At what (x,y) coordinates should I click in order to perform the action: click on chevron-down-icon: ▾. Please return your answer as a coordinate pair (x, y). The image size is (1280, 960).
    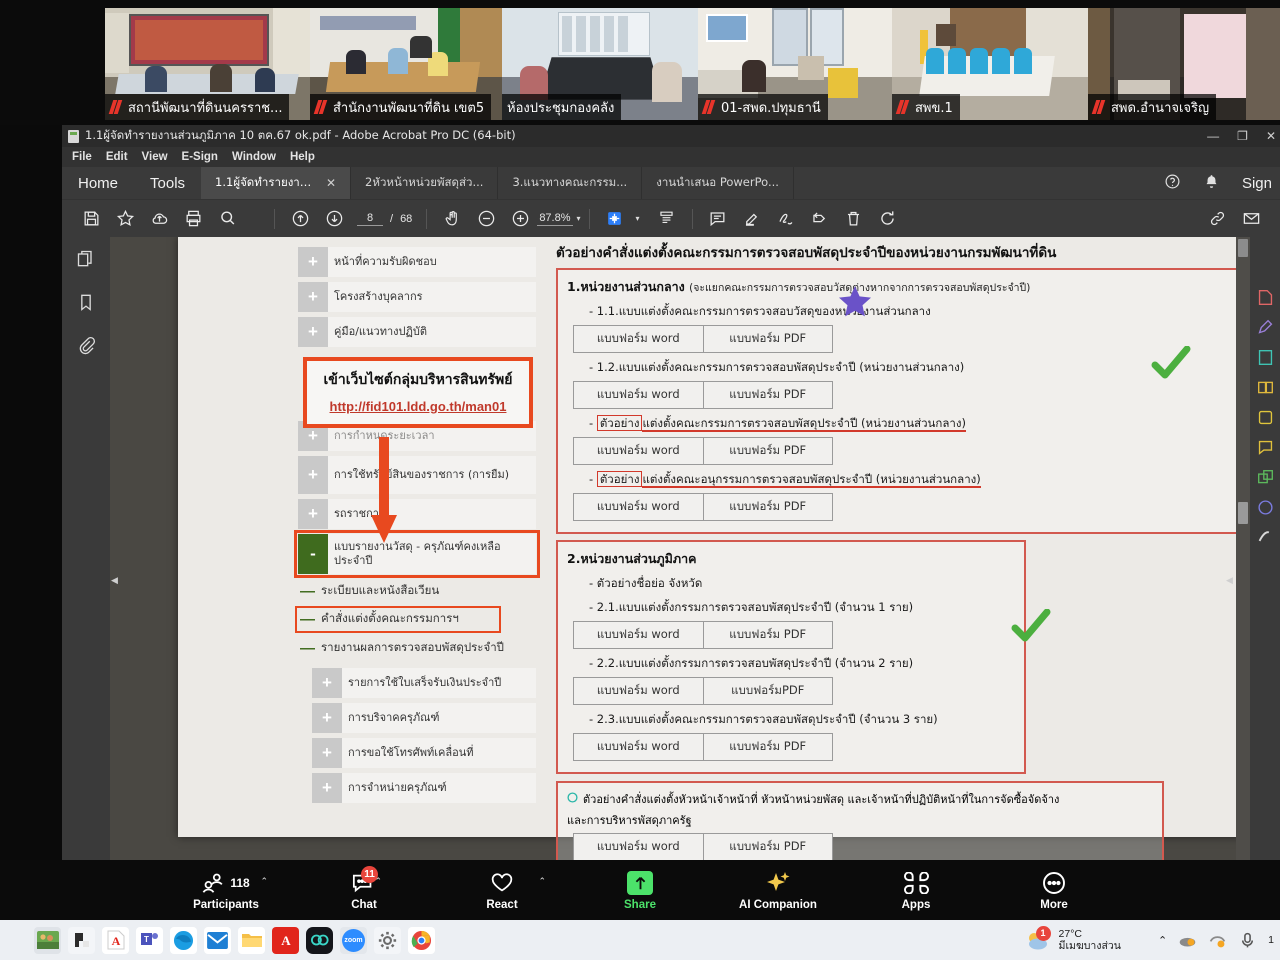
    Looking at the image, I should click on (579, 218).